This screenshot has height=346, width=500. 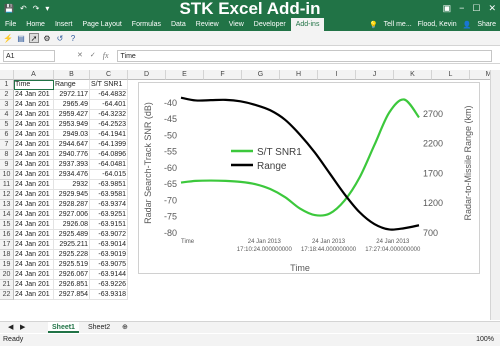 What do you see at coordinates (7, 195) in the screenshot?
I see `row-header: 12` at bounding box center [7, 195].